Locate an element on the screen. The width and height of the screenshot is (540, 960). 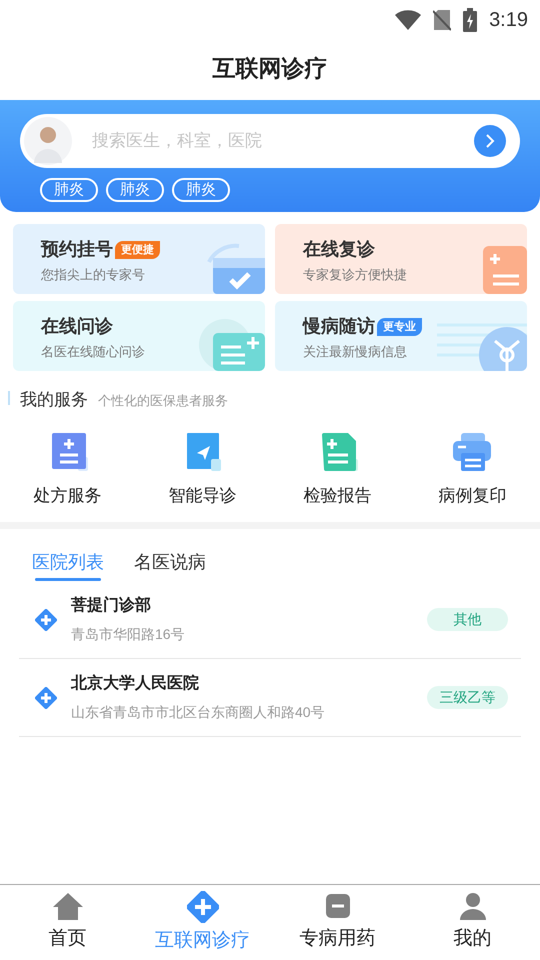
service-button: 处方服务 is located at coordinates (67, 469).